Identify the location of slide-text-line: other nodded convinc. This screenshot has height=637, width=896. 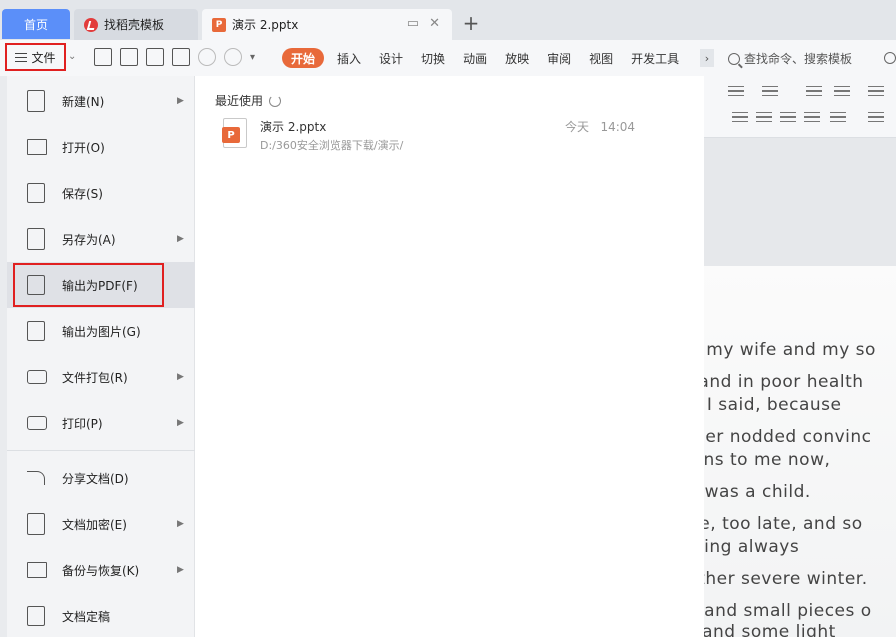
(788, 437).